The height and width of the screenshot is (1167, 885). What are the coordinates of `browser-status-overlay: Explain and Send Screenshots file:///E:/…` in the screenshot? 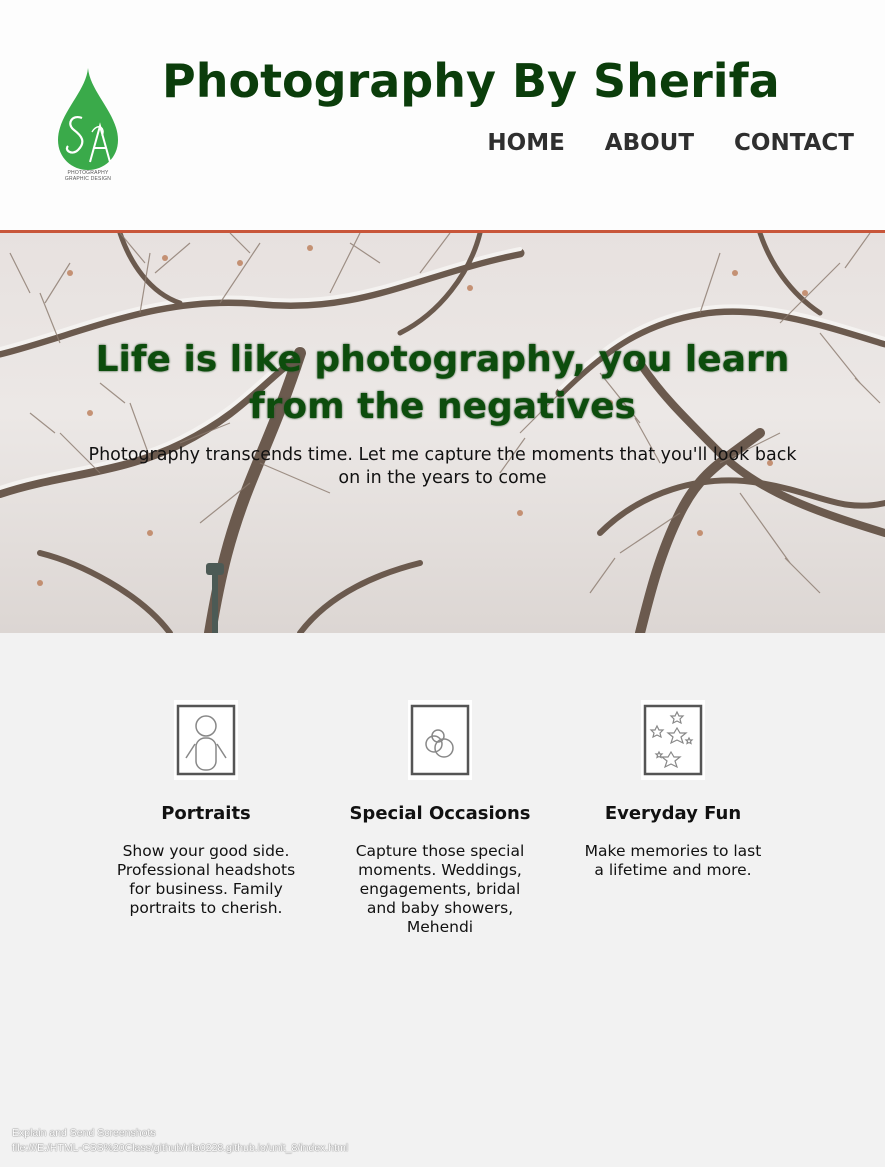 It's located at (180, 1141).